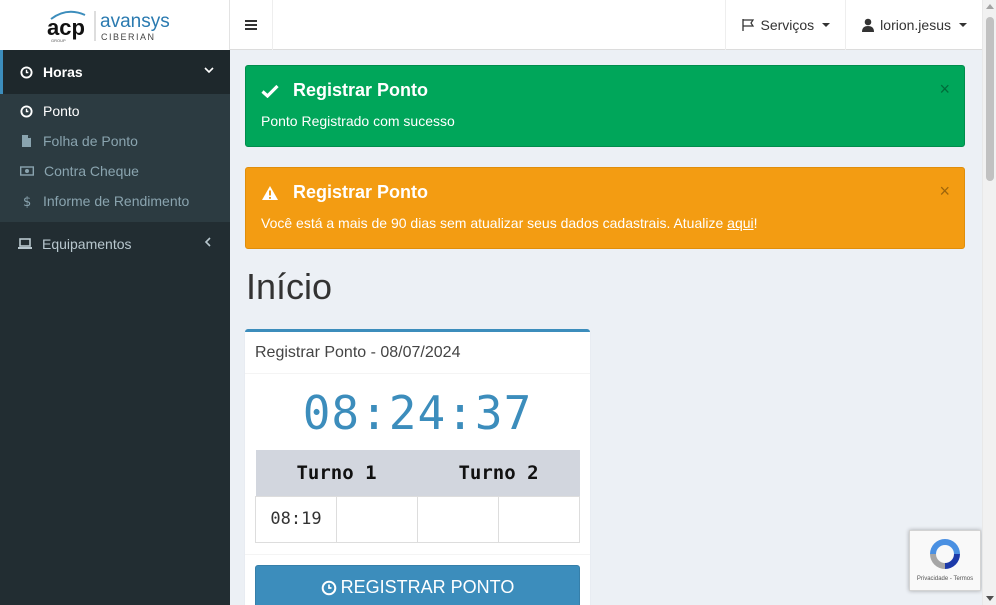 This screenshot has width=996, height=605. What do you see at coordinates (990, 6) in the screenshot?
I see `scroll-up-icon` at bounding box center [990, 6].